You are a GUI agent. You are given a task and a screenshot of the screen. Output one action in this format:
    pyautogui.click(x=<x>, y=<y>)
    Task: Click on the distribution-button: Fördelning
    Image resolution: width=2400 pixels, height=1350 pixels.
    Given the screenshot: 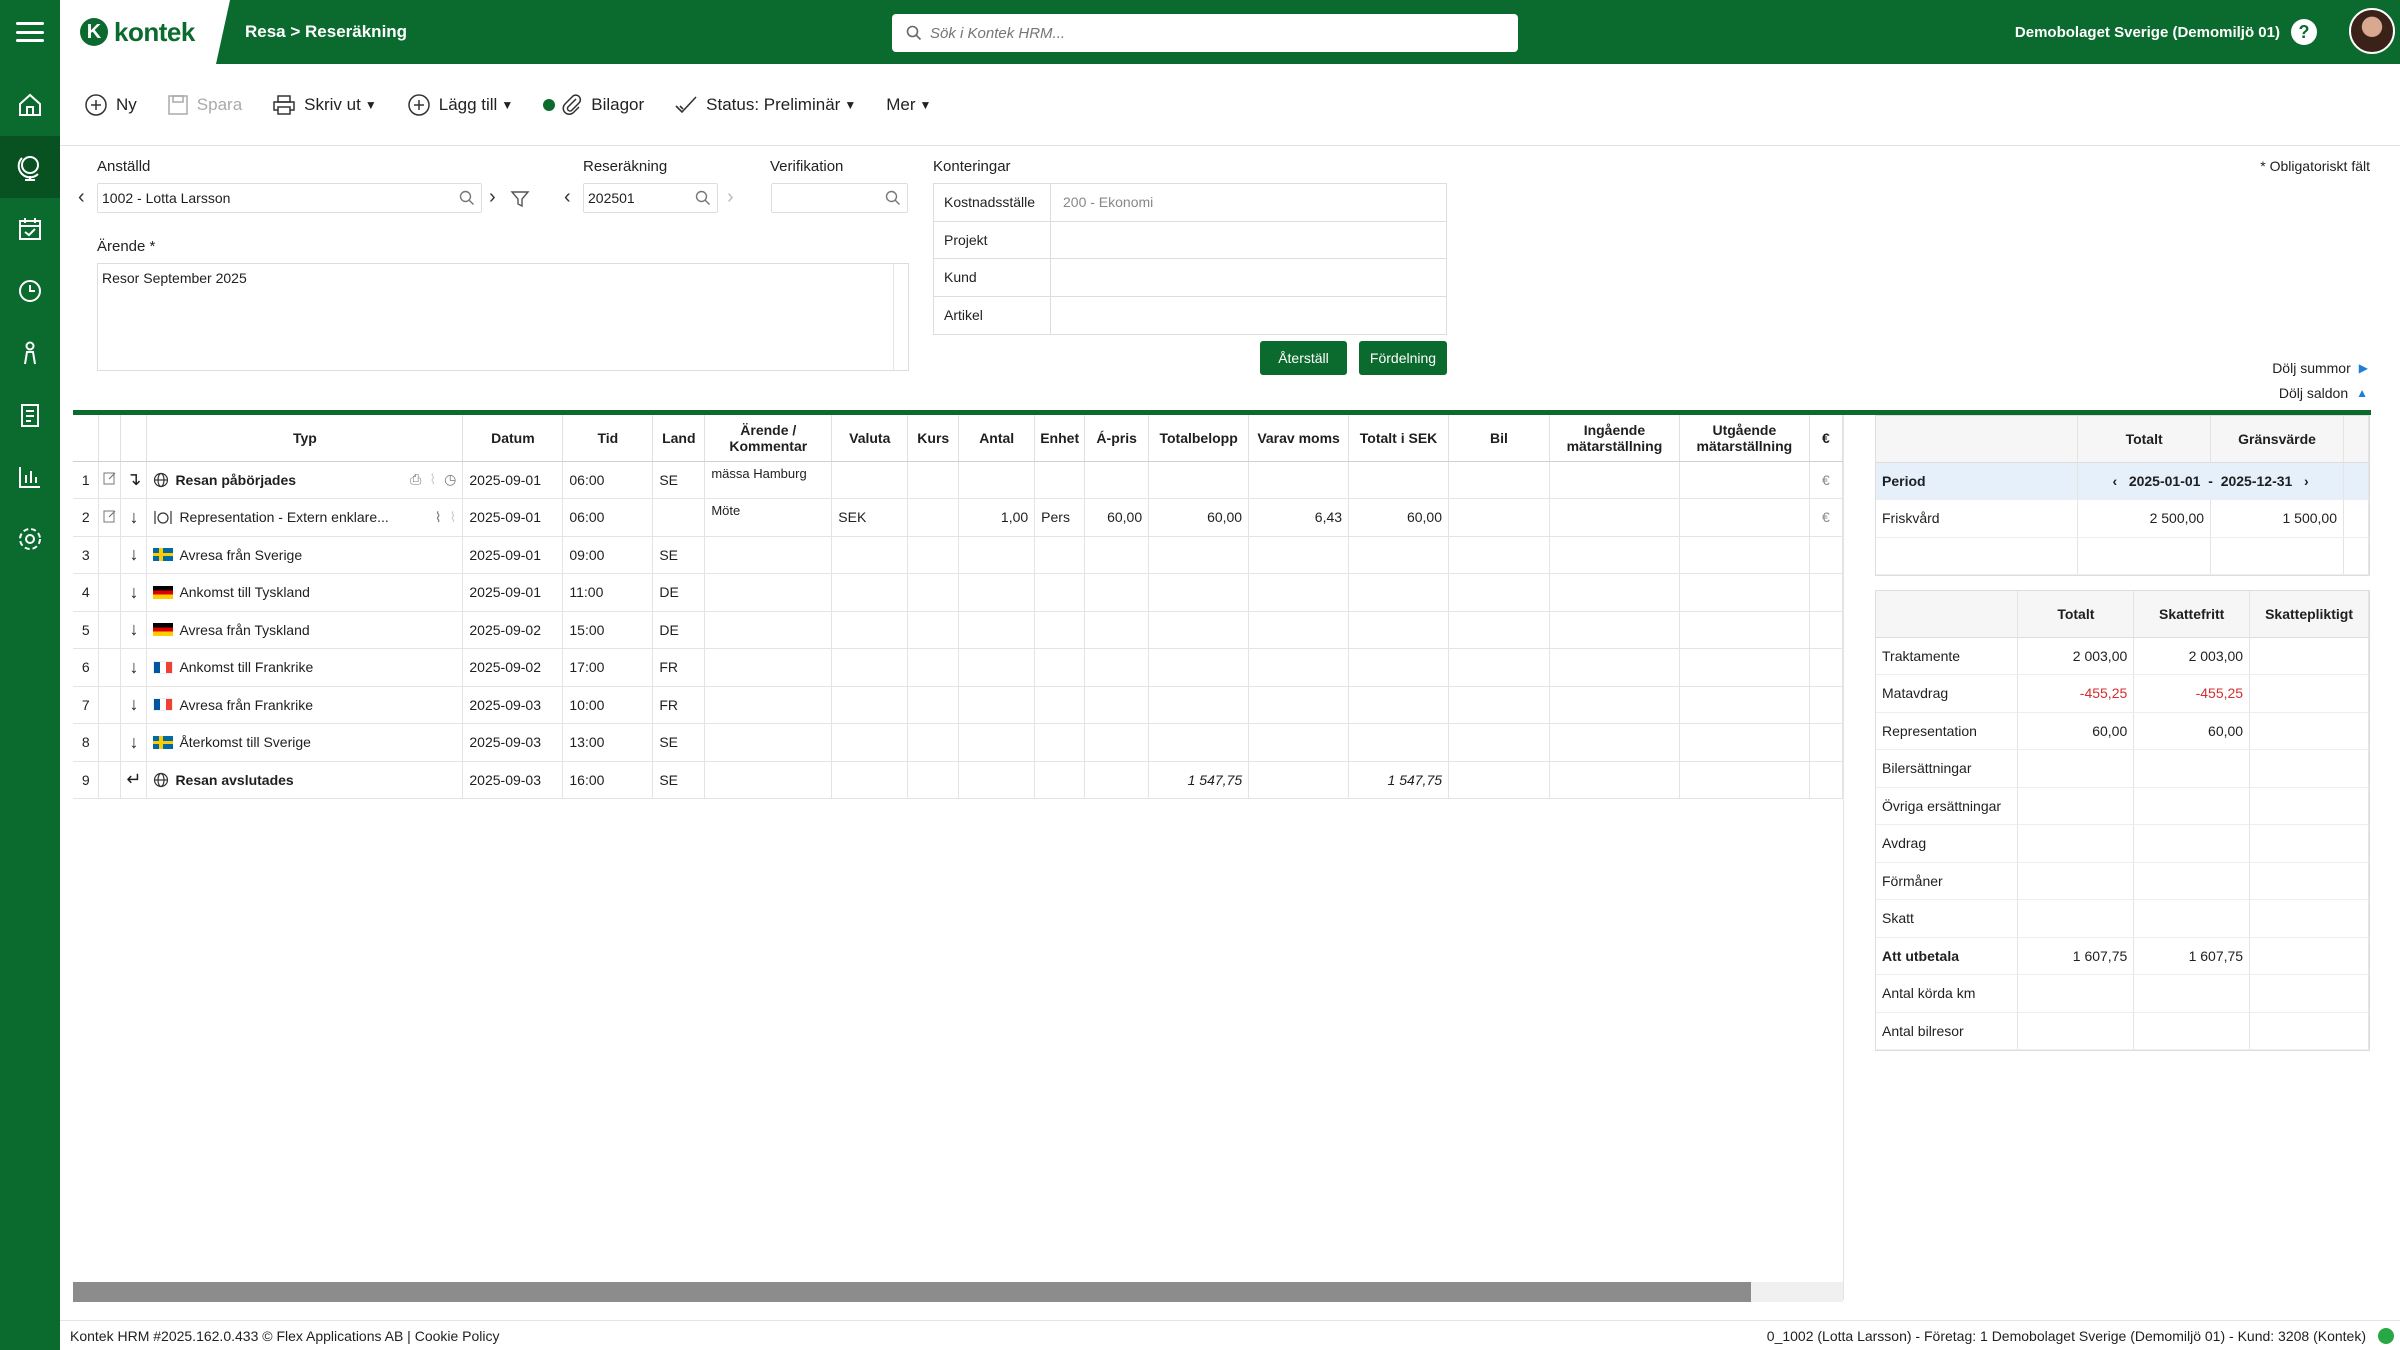 What is the action you would take?
    pyautogui.click(x=1403, y=358)
    